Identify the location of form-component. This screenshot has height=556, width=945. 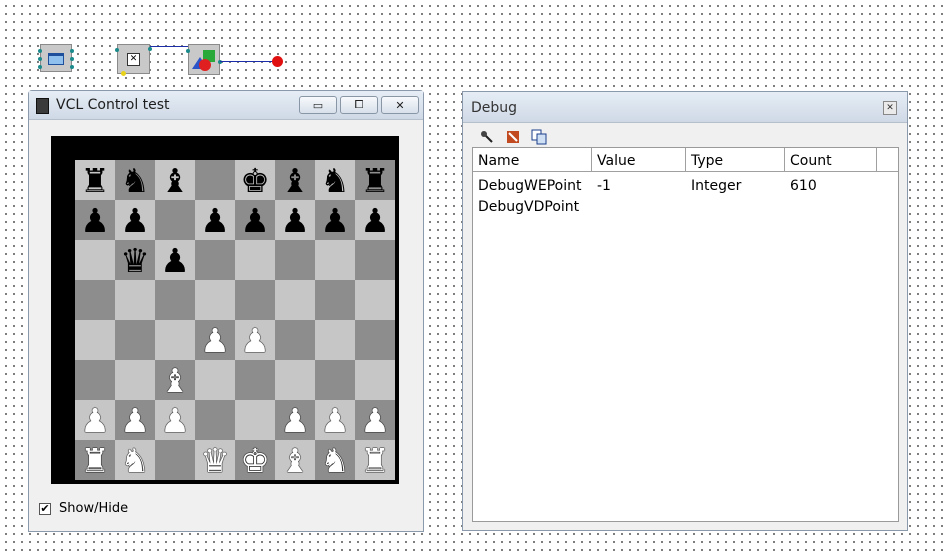
(56, 58).